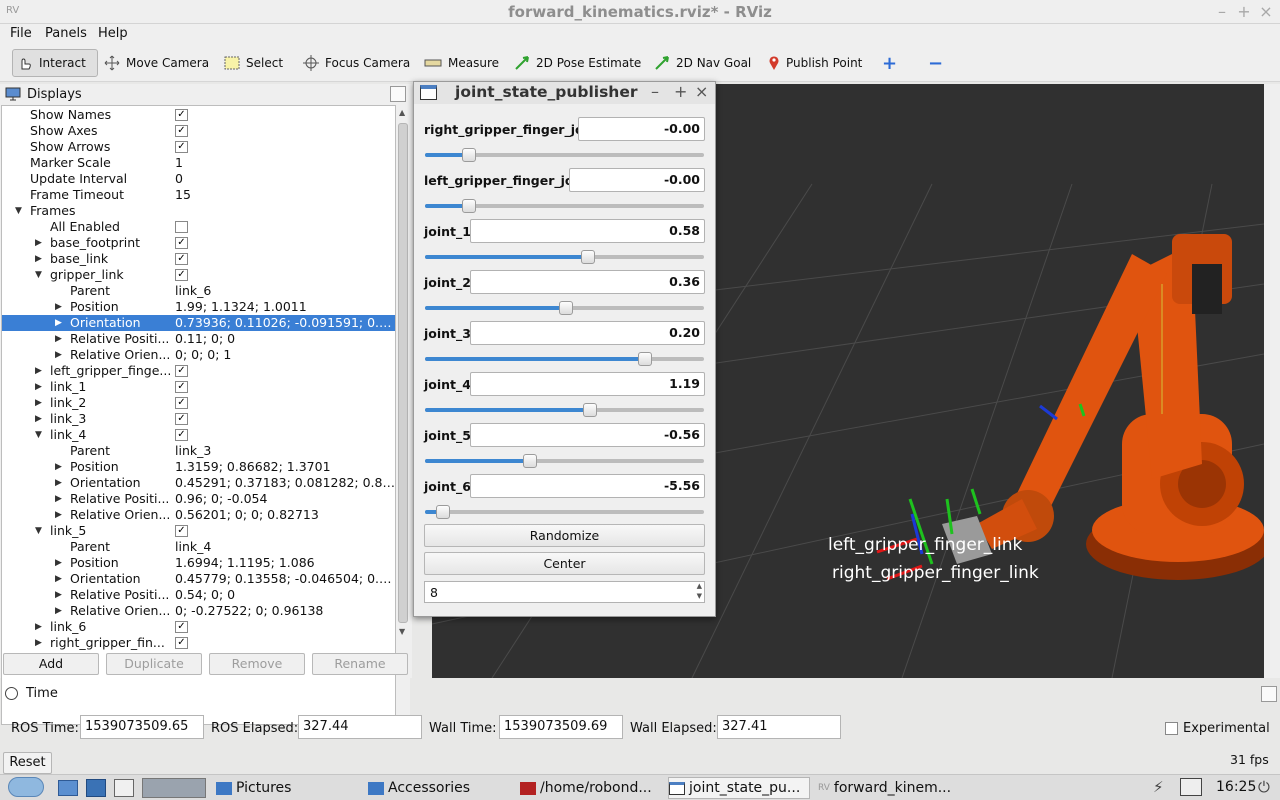 The width and height of the screenshot is (1280, 800). I want to click on power-plug-icon: ⚡, so click(1158, 787).